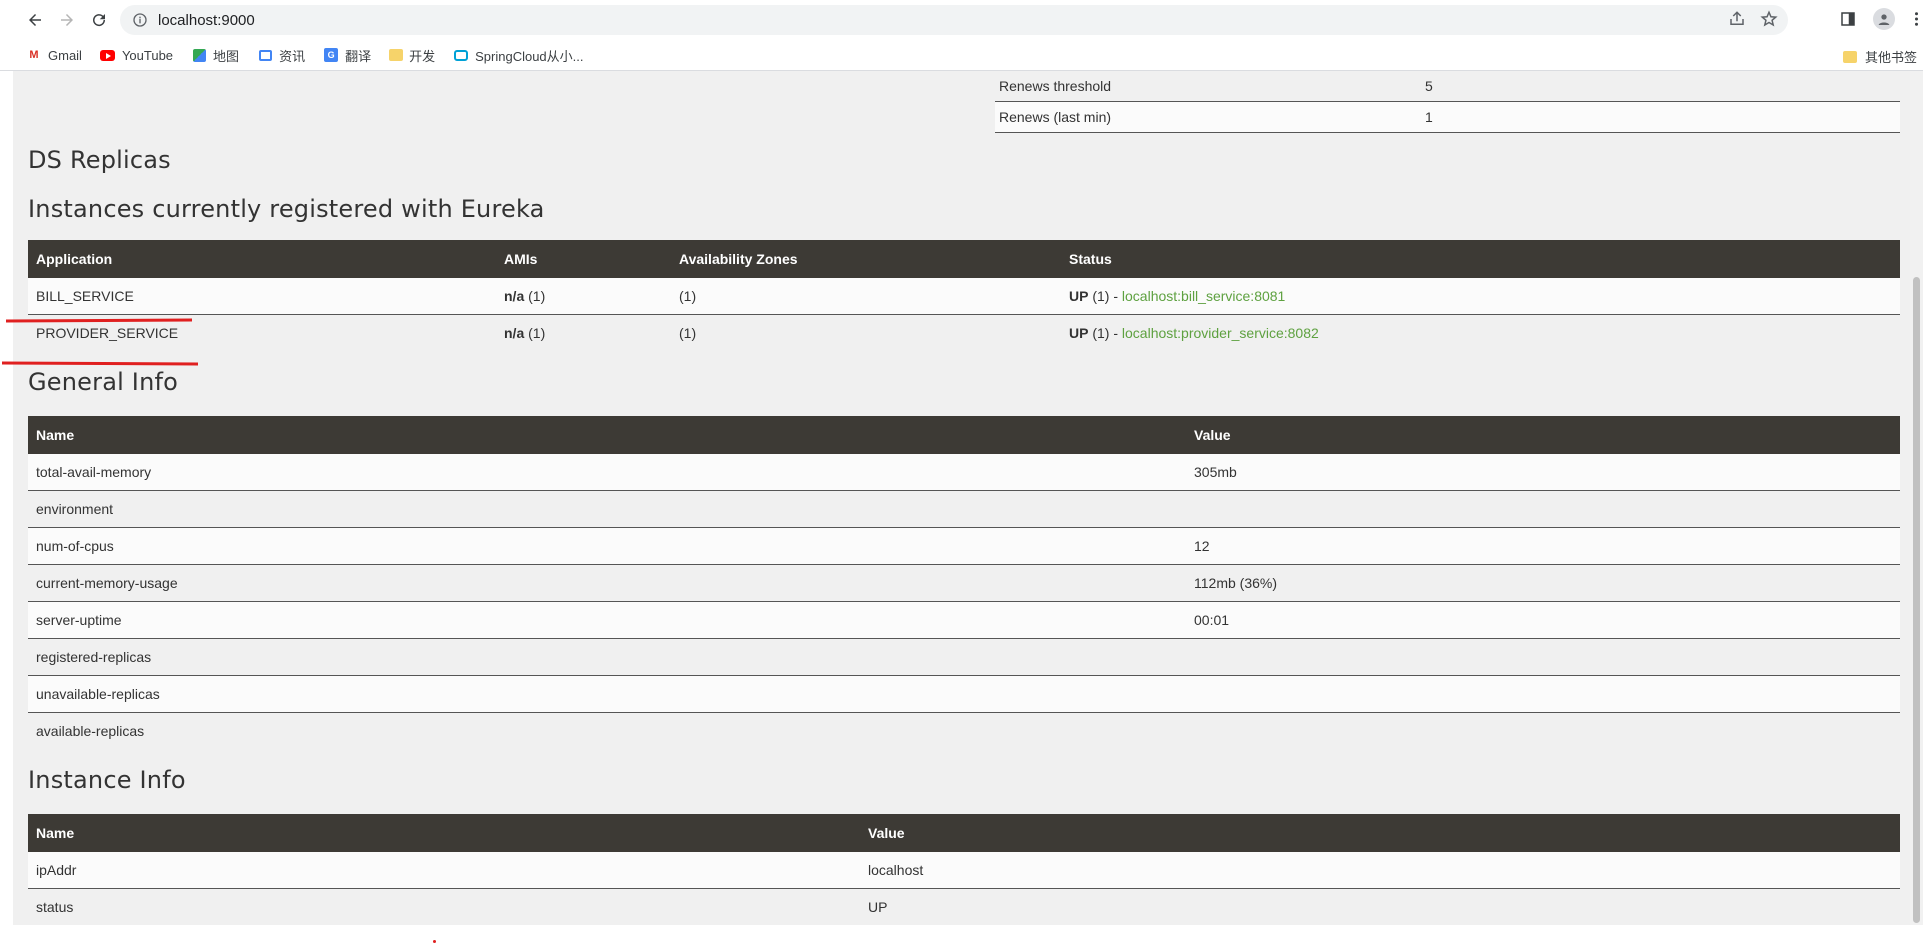 The width and height of the screenshot is (1923, 945). Describe the element at coordinates (1208, 117) in the screenshot. I see `renews-name: Renews (last min)` at that location.